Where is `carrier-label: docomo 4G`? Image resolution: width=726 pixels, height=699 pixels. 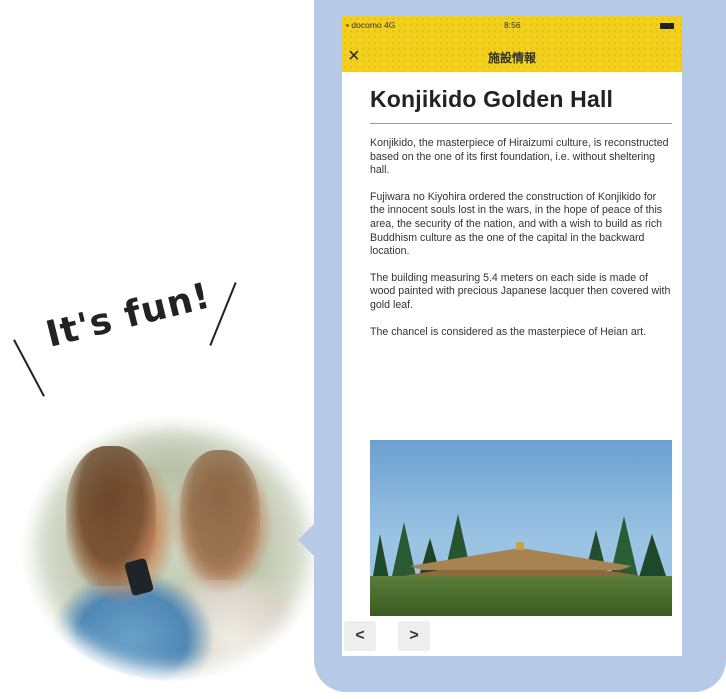
carrier-label: docomo 4G is located at coordinates (373, 25).